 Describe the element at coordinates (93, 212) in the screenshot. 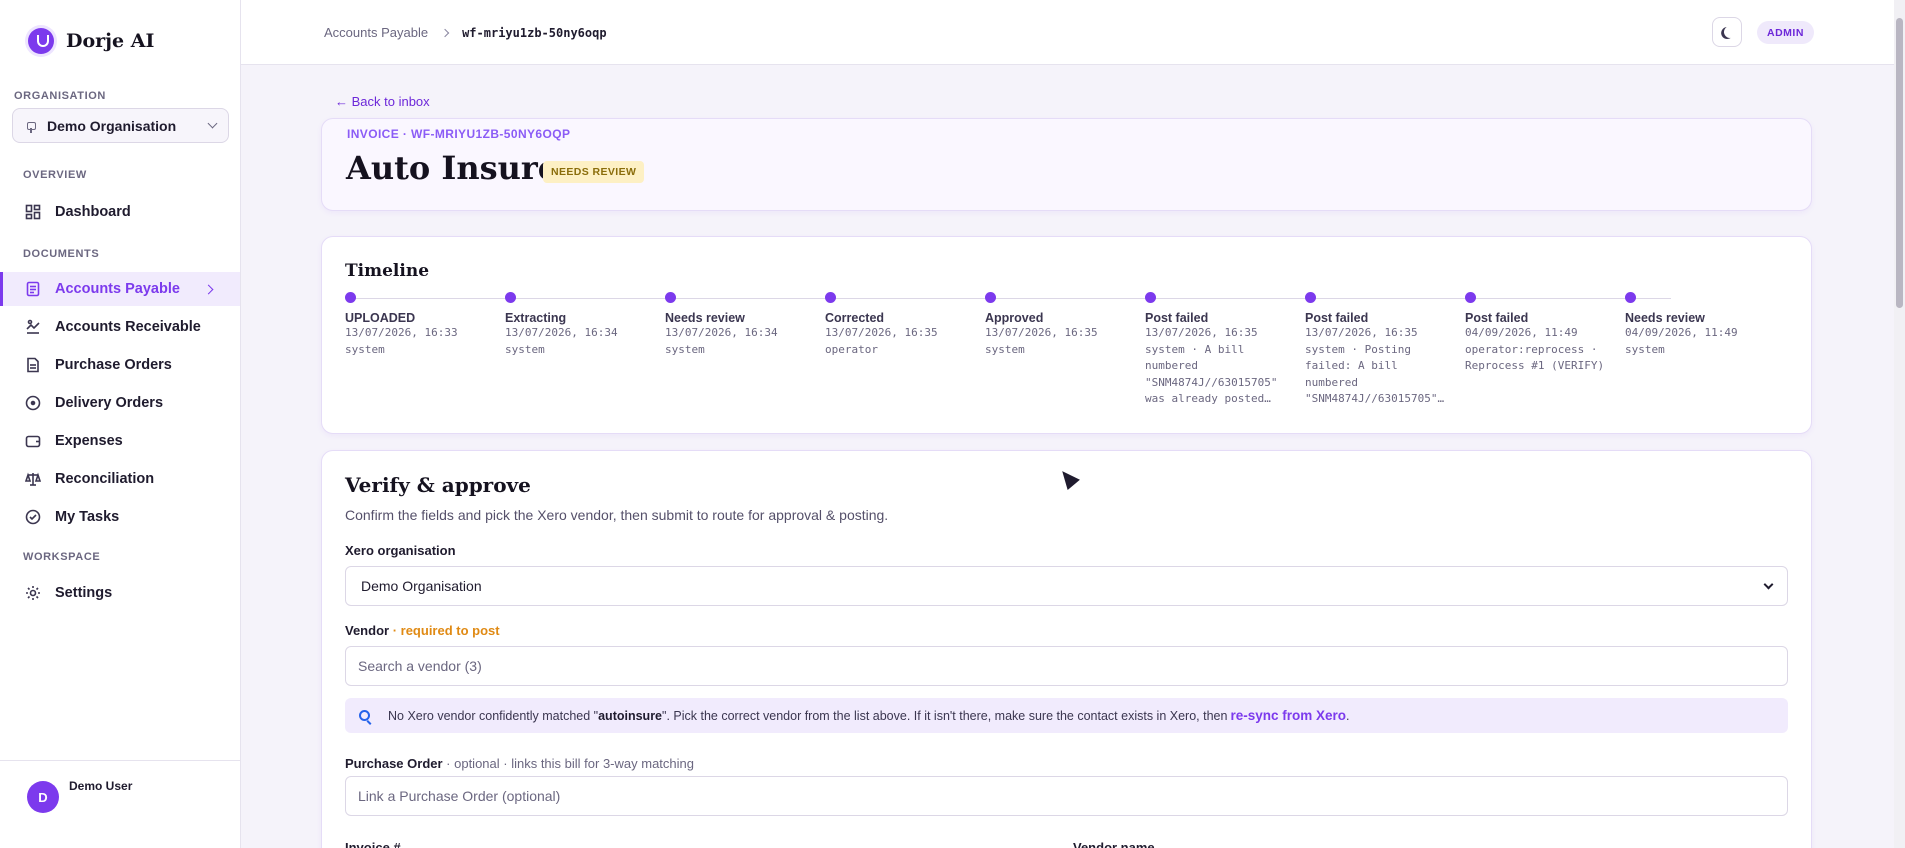

I see `sidebar-item-label: Dashboard` at that location.